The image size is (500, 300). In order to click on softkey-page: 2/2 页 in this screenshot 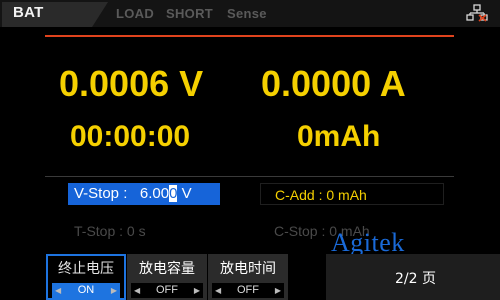, I will do `click(413, 277)`.